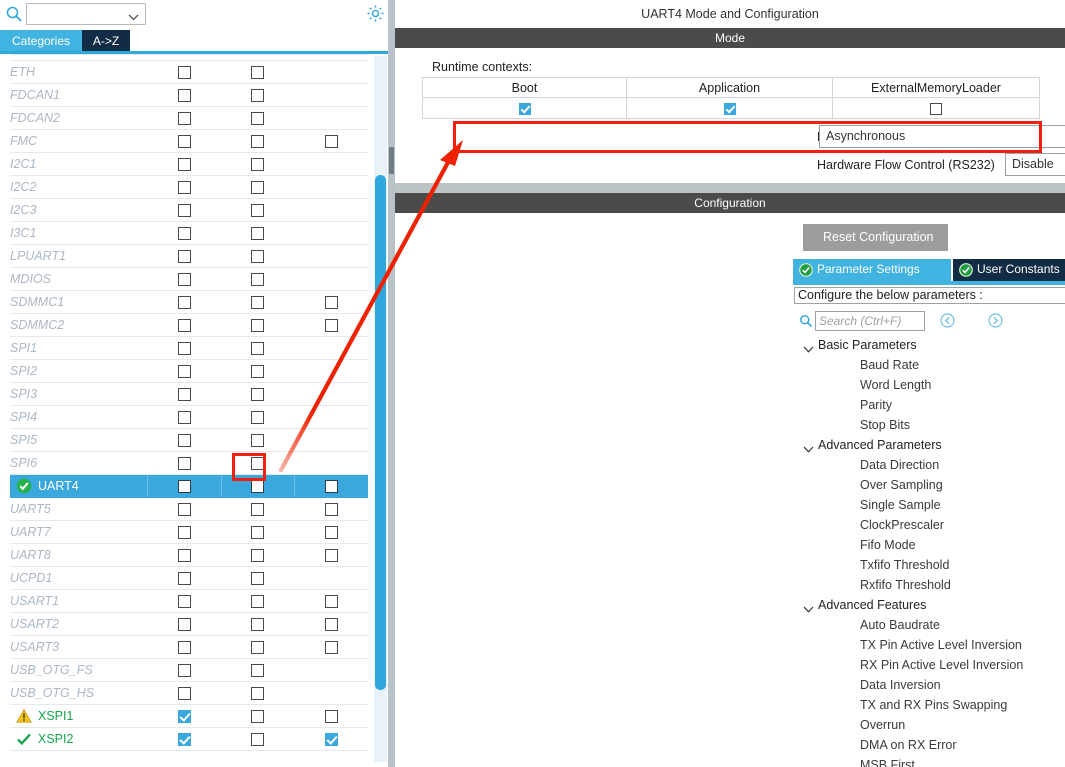  I want to click on table-row: UART8, so click(189, 555).